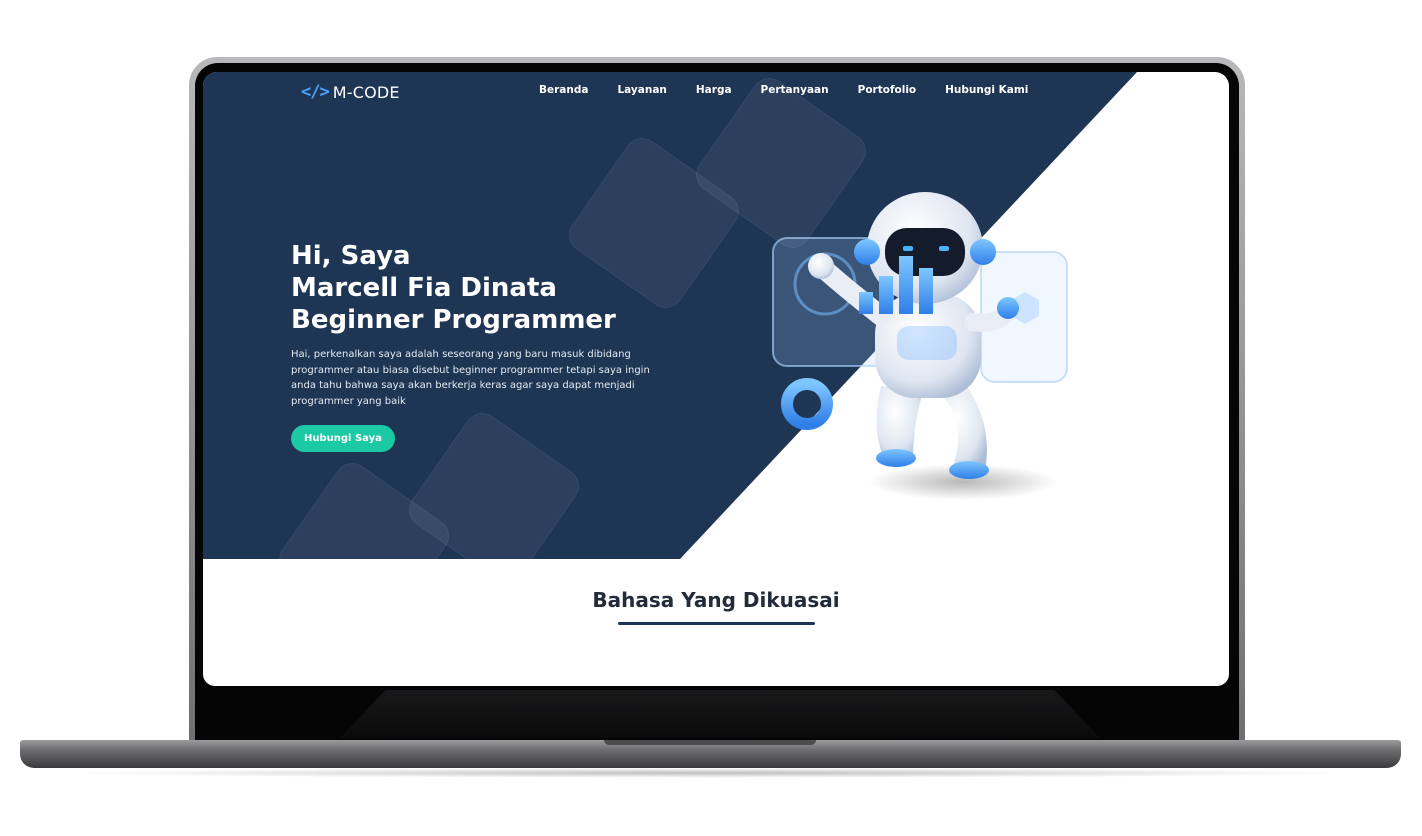 This screenshot has height=836, width=1422. I want to click on hero-title-line-2: Marcell Fia Dinata, so click(424, 288).